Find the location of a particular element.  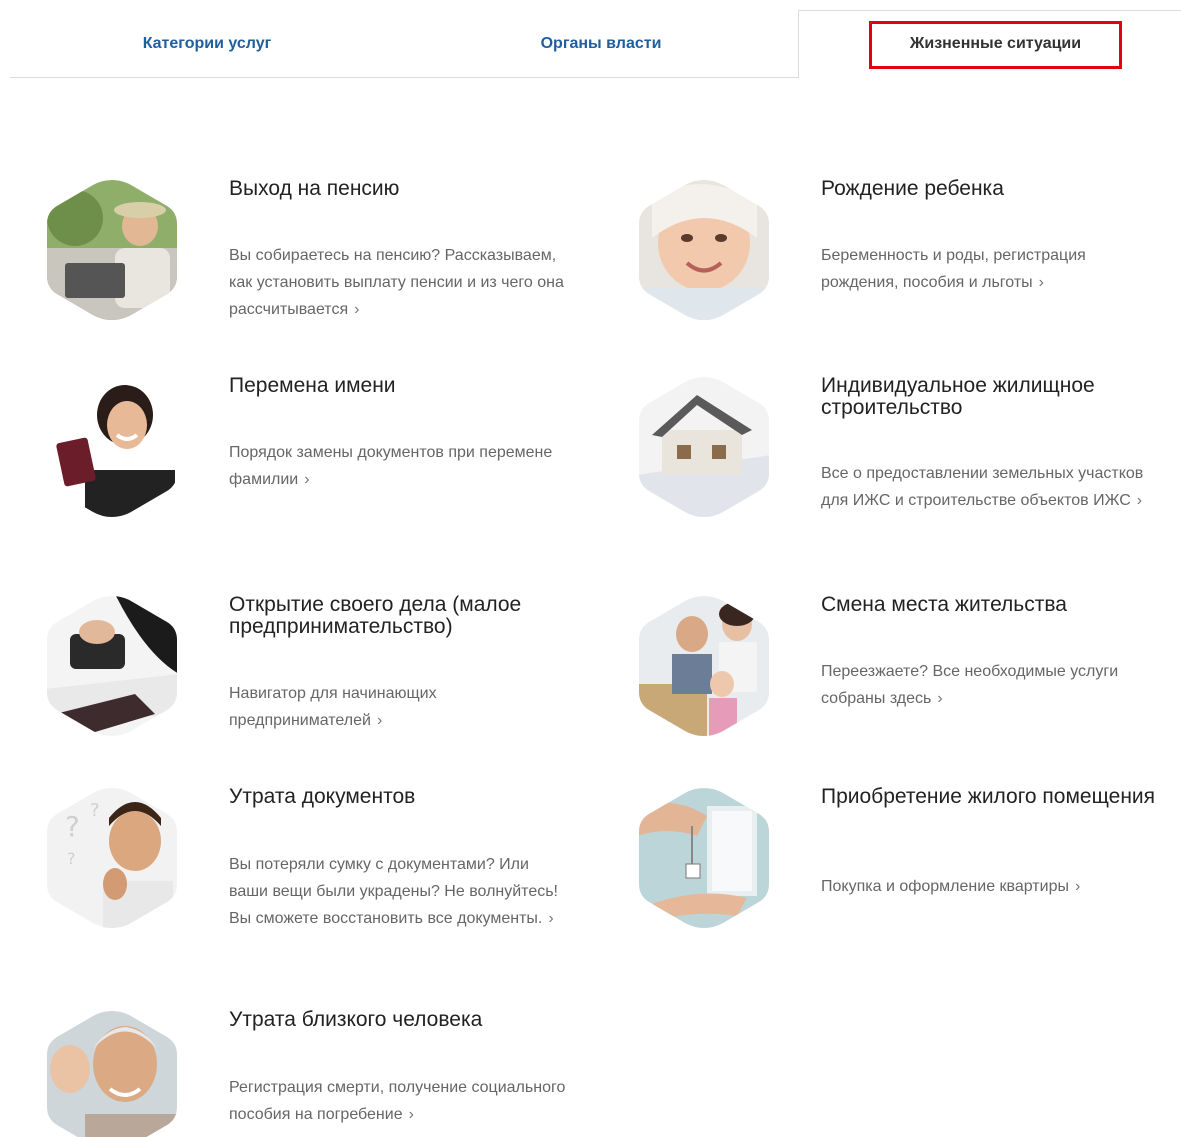

situation-description: Покупка и оформление квартиры › is located at coordinates (991, 886).